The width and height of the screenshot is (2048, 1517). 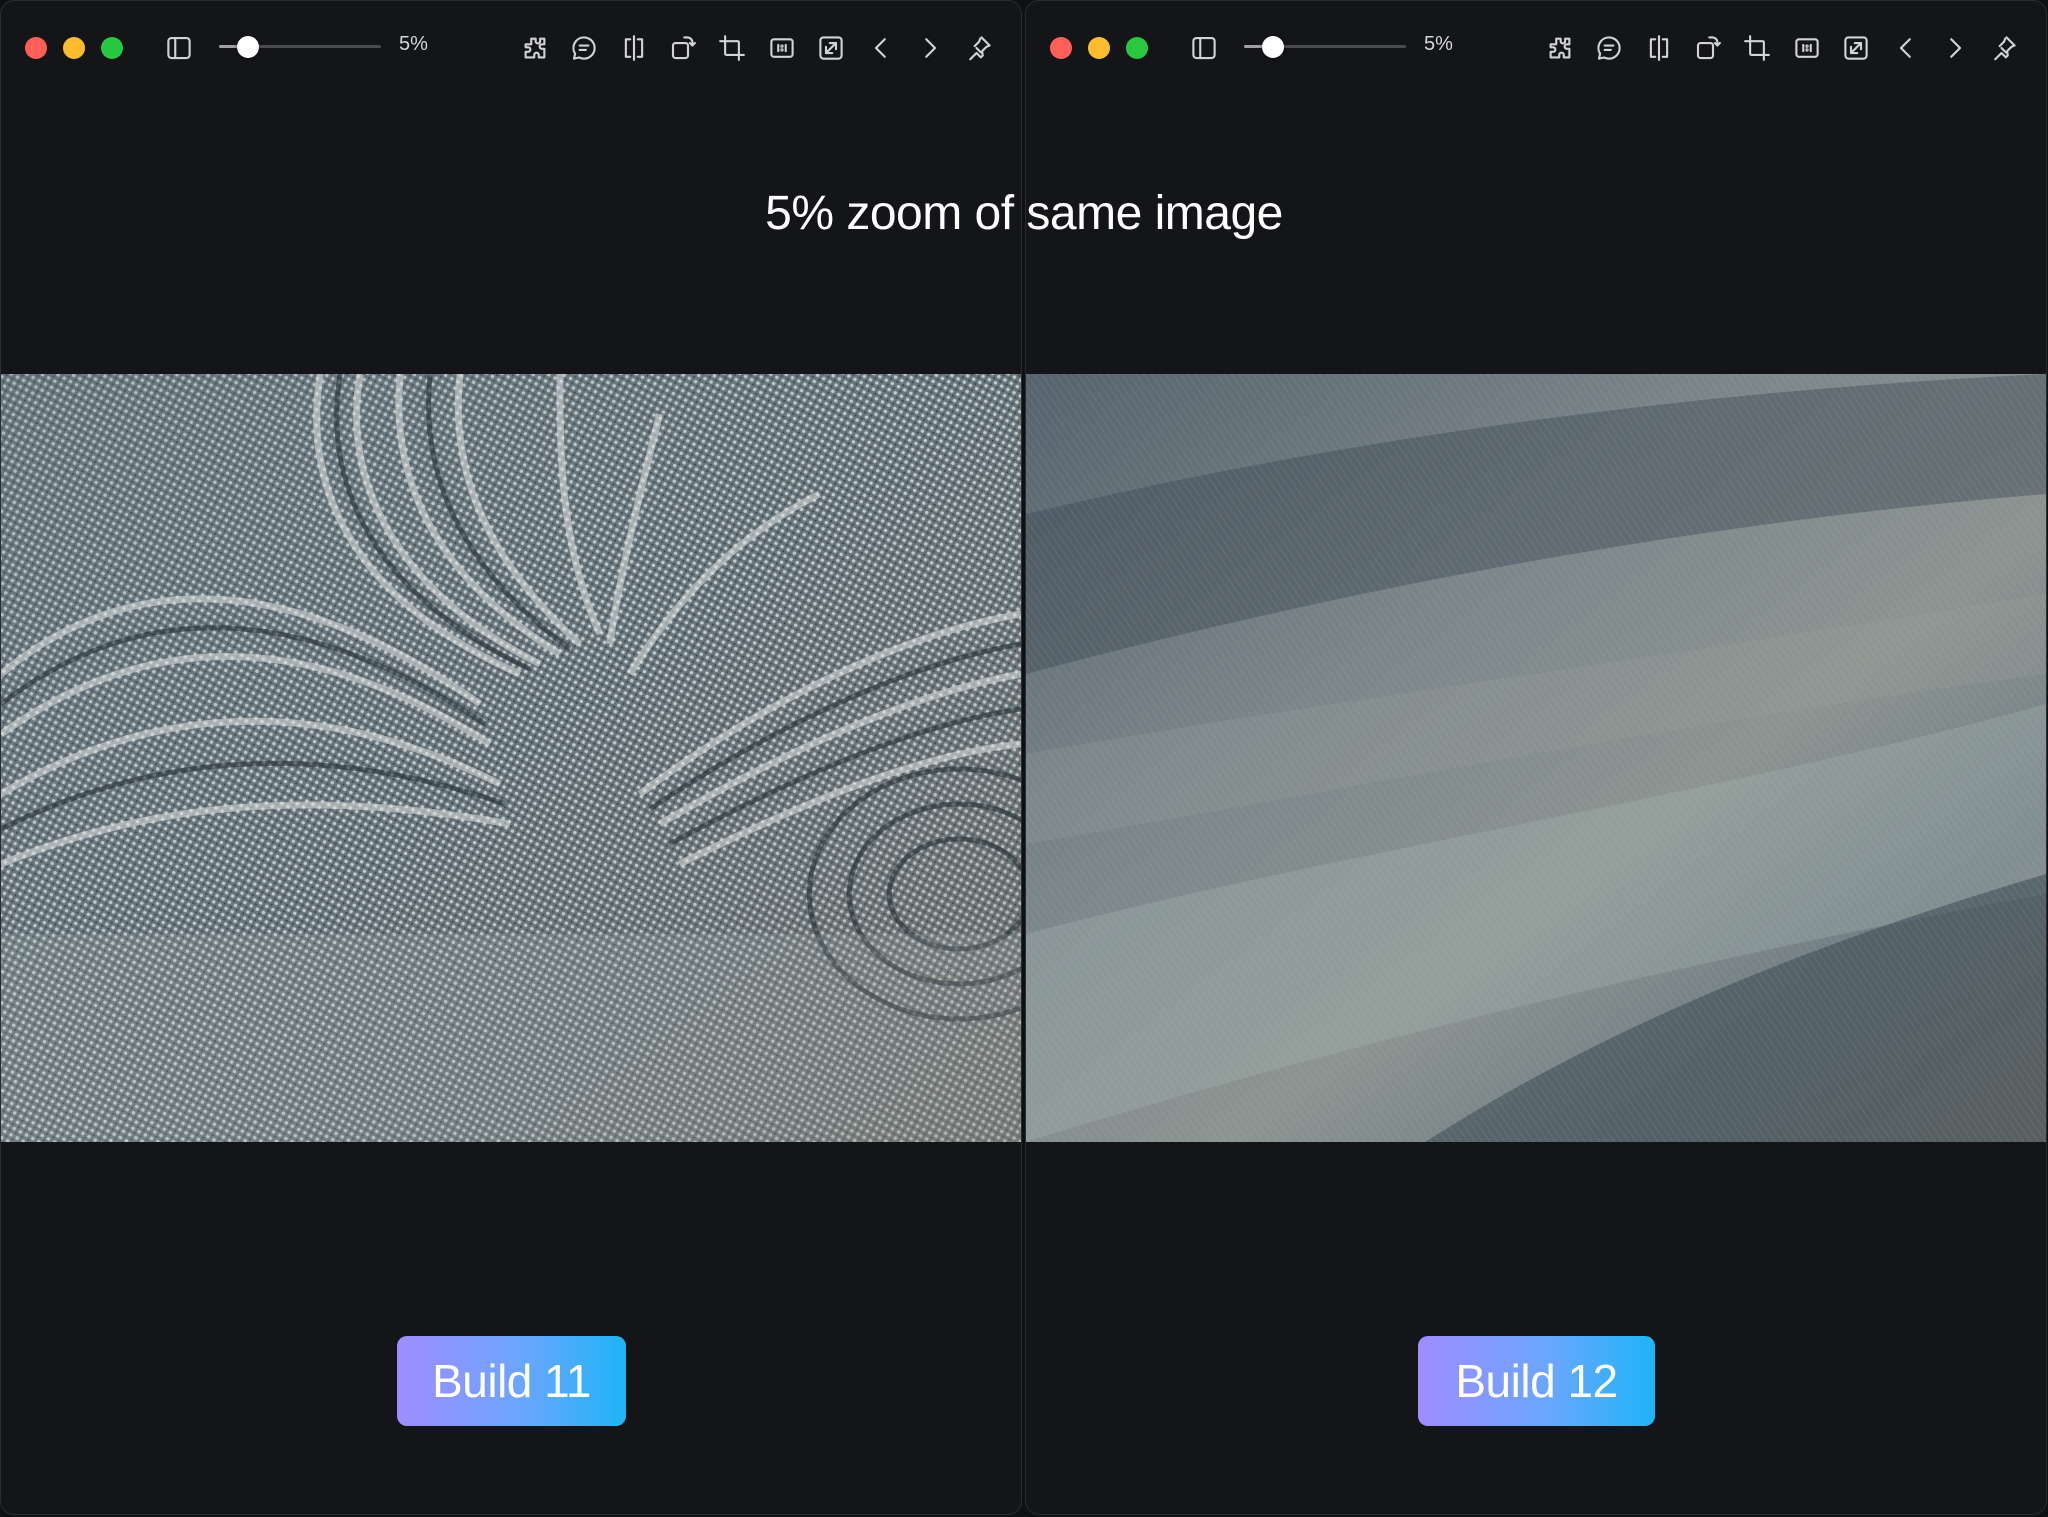 I want to click on build-badge: Build 11, so click(x=511, y=1381).